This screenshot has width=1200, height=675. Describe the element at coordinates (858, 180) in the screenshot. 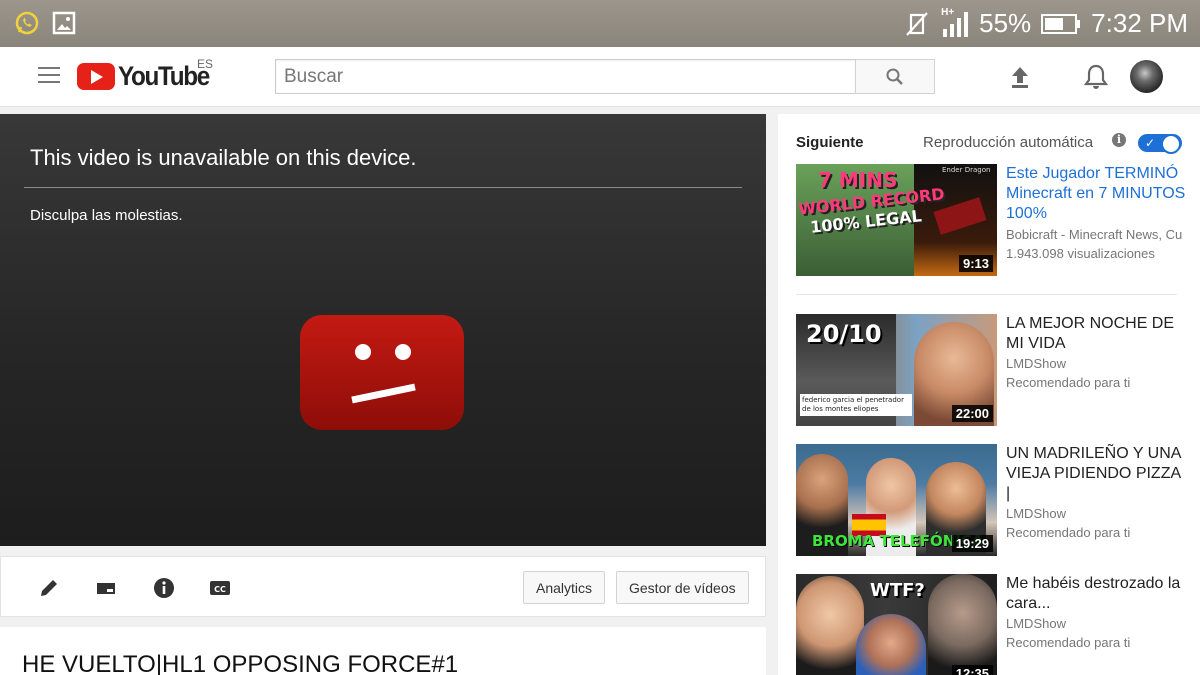

I see `thumb-caption: 7 MINS` at that location.